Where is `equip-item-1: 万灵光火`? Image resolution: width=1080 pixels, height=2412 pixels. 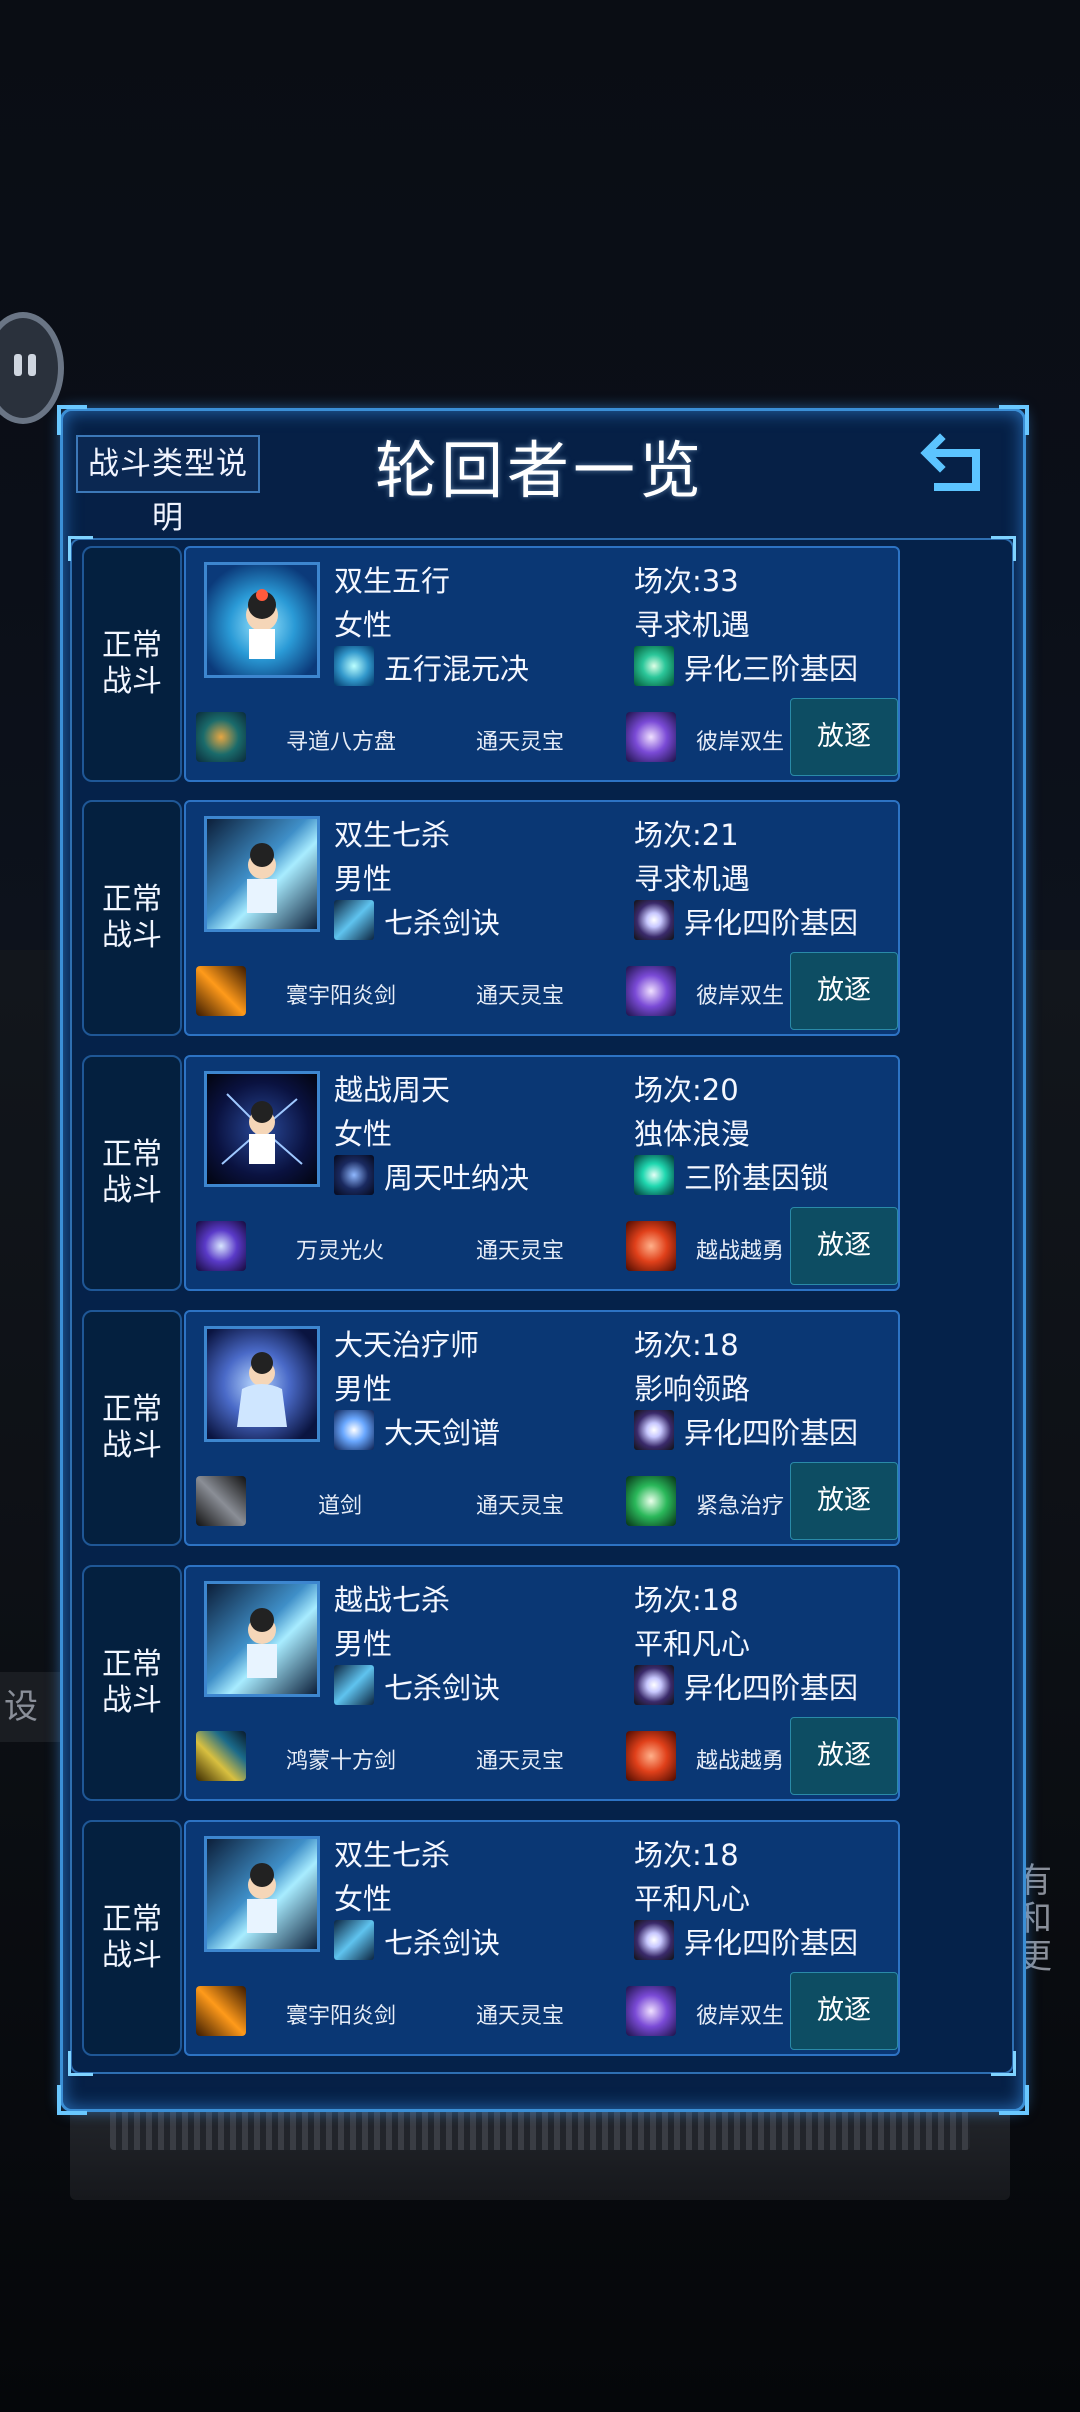
equip-item-1: 万灵光火 is located at coordinates (340, 1251).